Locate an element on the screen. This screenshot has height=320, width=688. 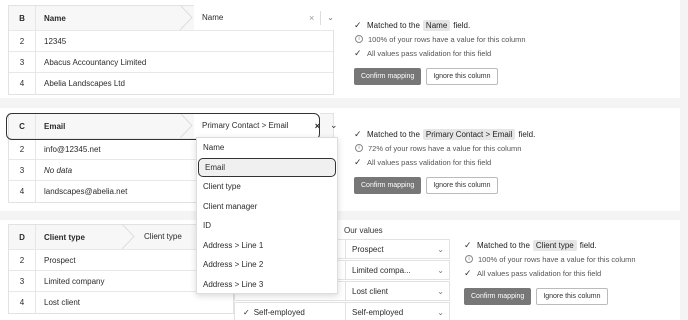
dropdown-option-name: Name is located at coordinates (267, 148).